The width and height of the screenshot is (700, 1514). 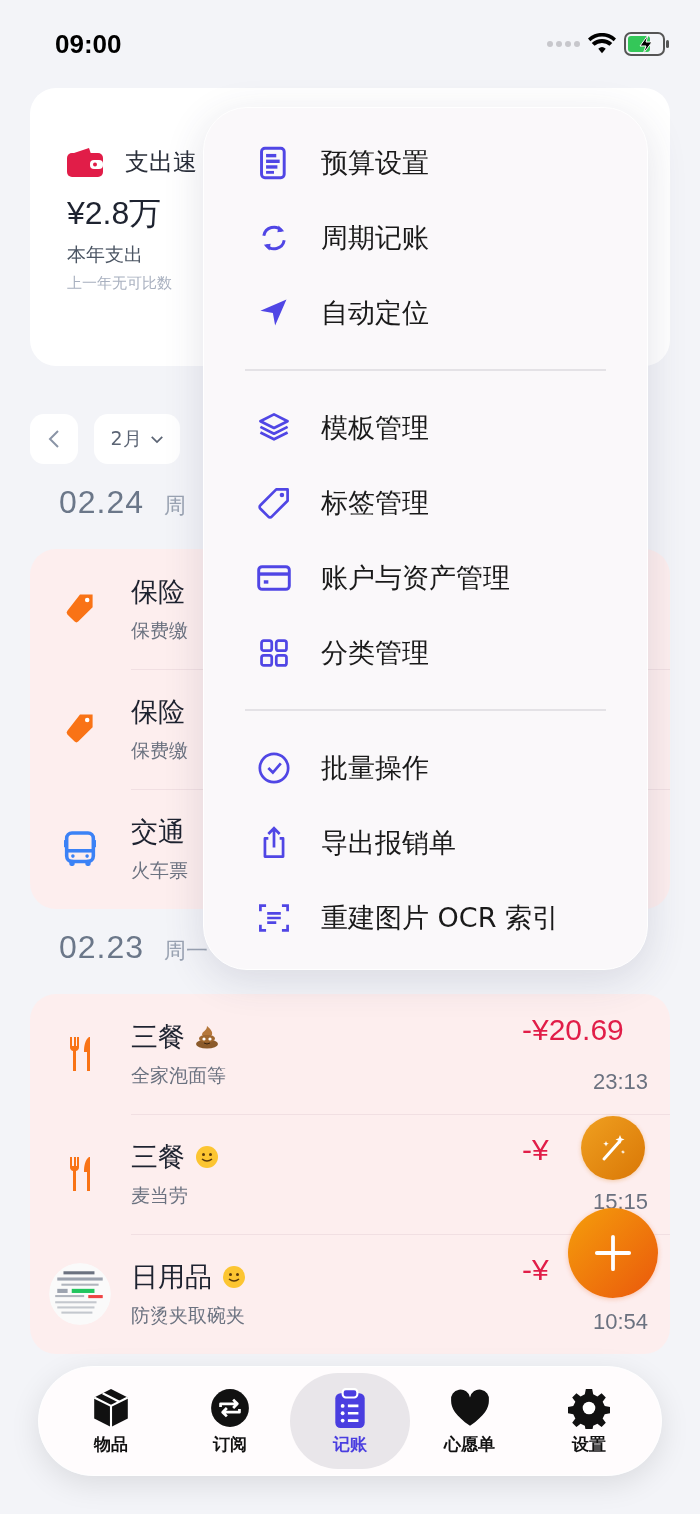 What do you see at coordinates (79, 849) in the screenshot?
I see `bus-icon` at bounding box center [79, 849].